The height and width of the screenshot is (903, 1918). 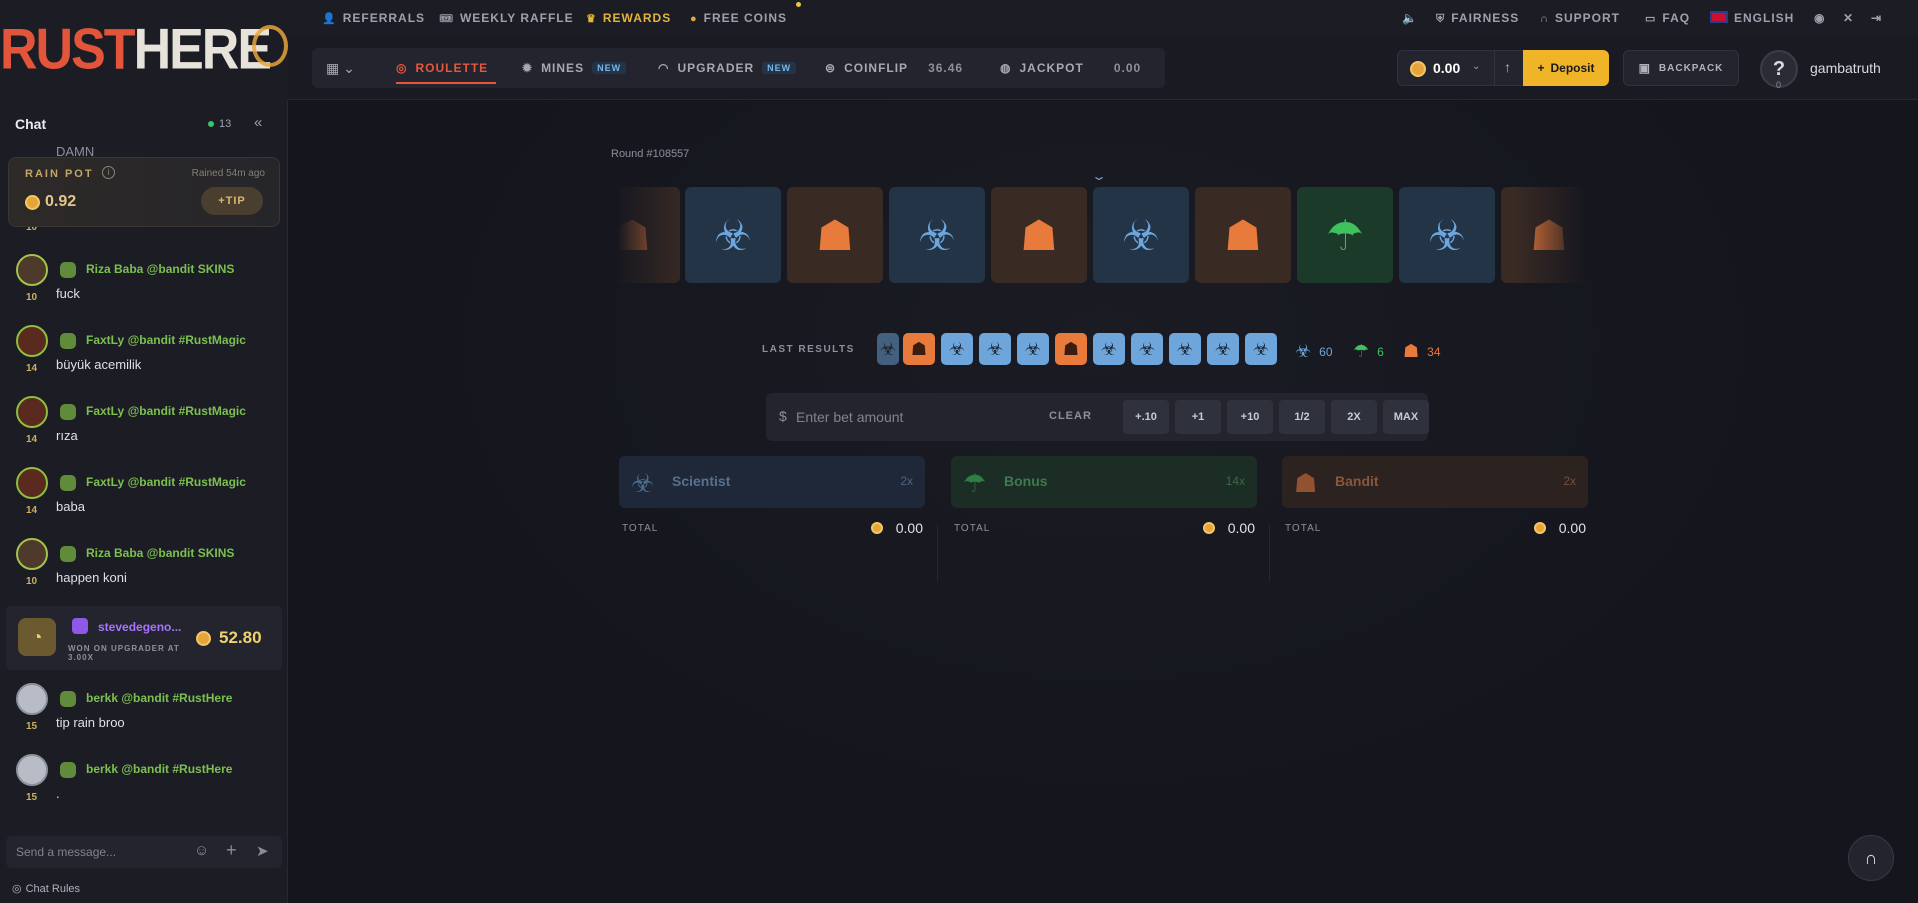 I want to click on result-bandit: ☗, so click(x=1071, y=349).